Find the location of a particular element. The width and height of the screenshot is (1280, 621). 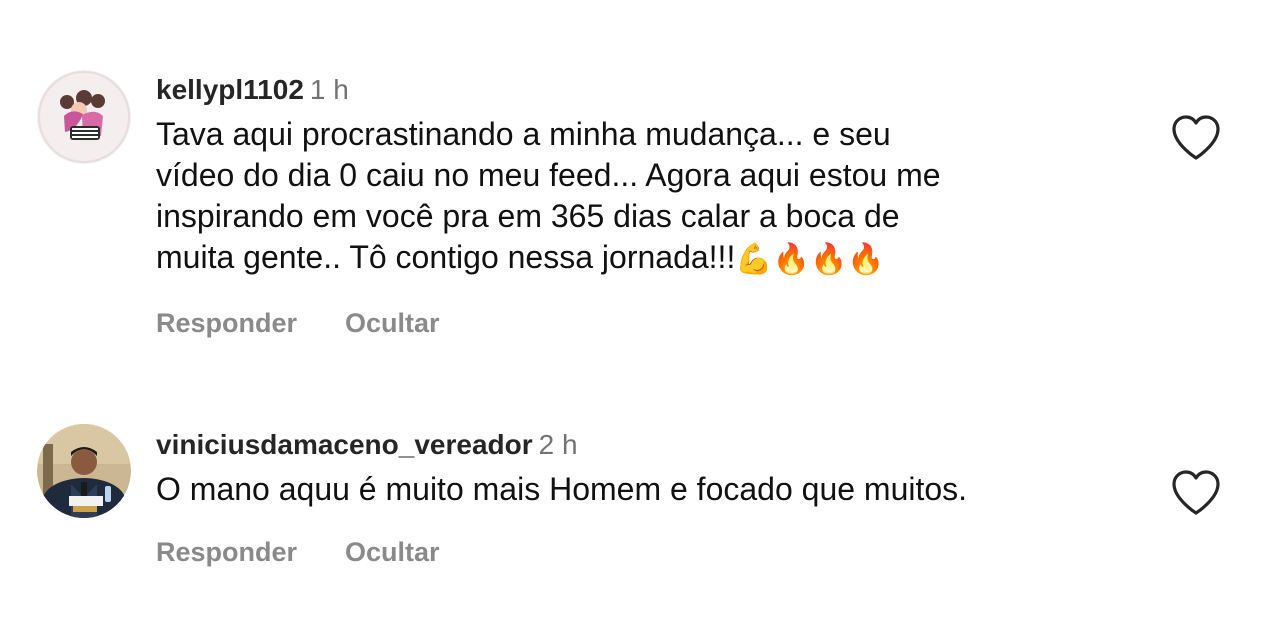

man-at-desk-avatar-icon is located at coordinates (84, 471).